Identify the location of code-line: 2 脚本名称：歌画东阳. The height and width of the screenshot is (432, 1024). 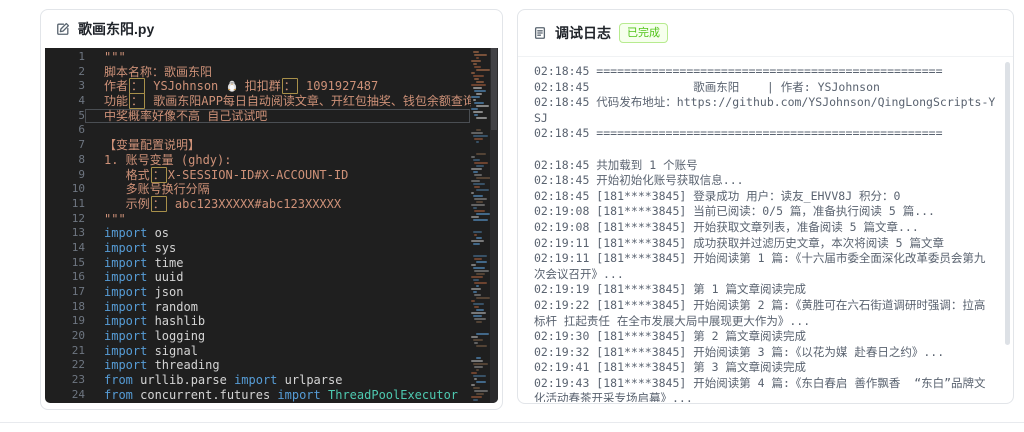
(257, 72).